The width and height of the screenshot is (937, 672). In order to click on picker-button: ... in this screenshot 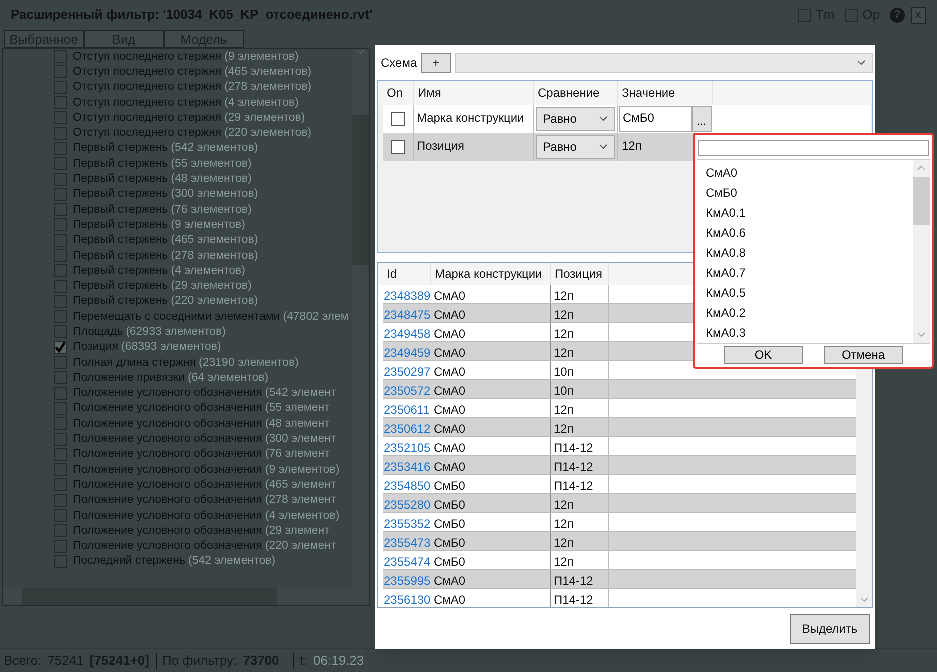, I will do `click(702, 119)`.